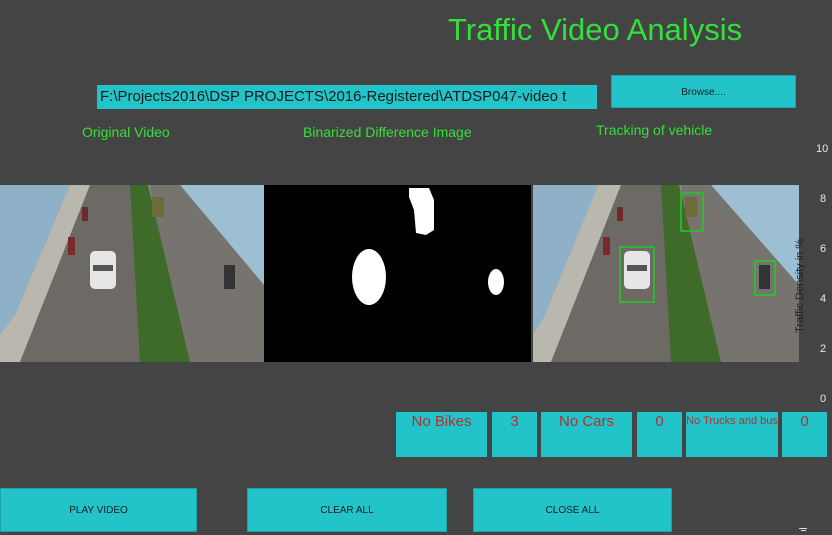 Image resolution: width=832 pixels, height=535 pixels. I want to click on tracking-frame, so click(666, 273).